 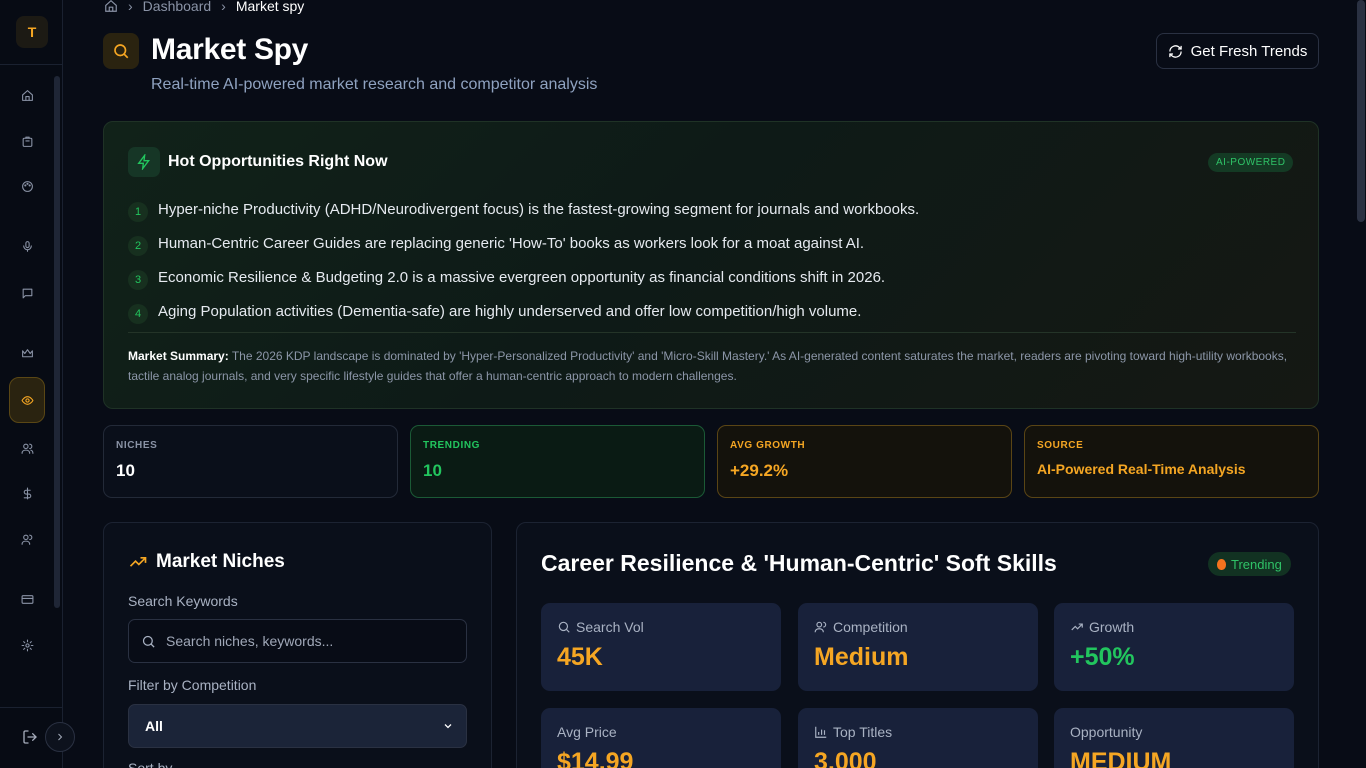 I want to click on search-field, so click(x=297, y=641).